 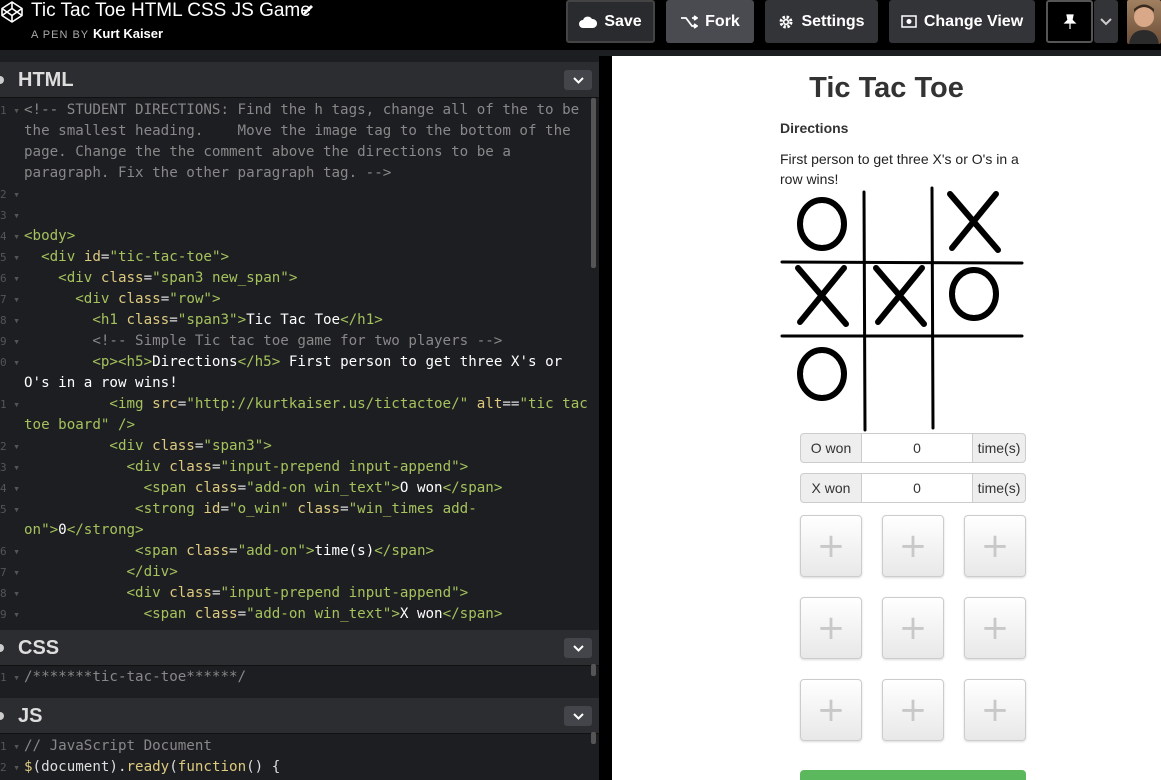 What do you see at coordinates (578, 648) in the screenshot?
I see `css-editor-menu-button` at bounding box center [578, 648].